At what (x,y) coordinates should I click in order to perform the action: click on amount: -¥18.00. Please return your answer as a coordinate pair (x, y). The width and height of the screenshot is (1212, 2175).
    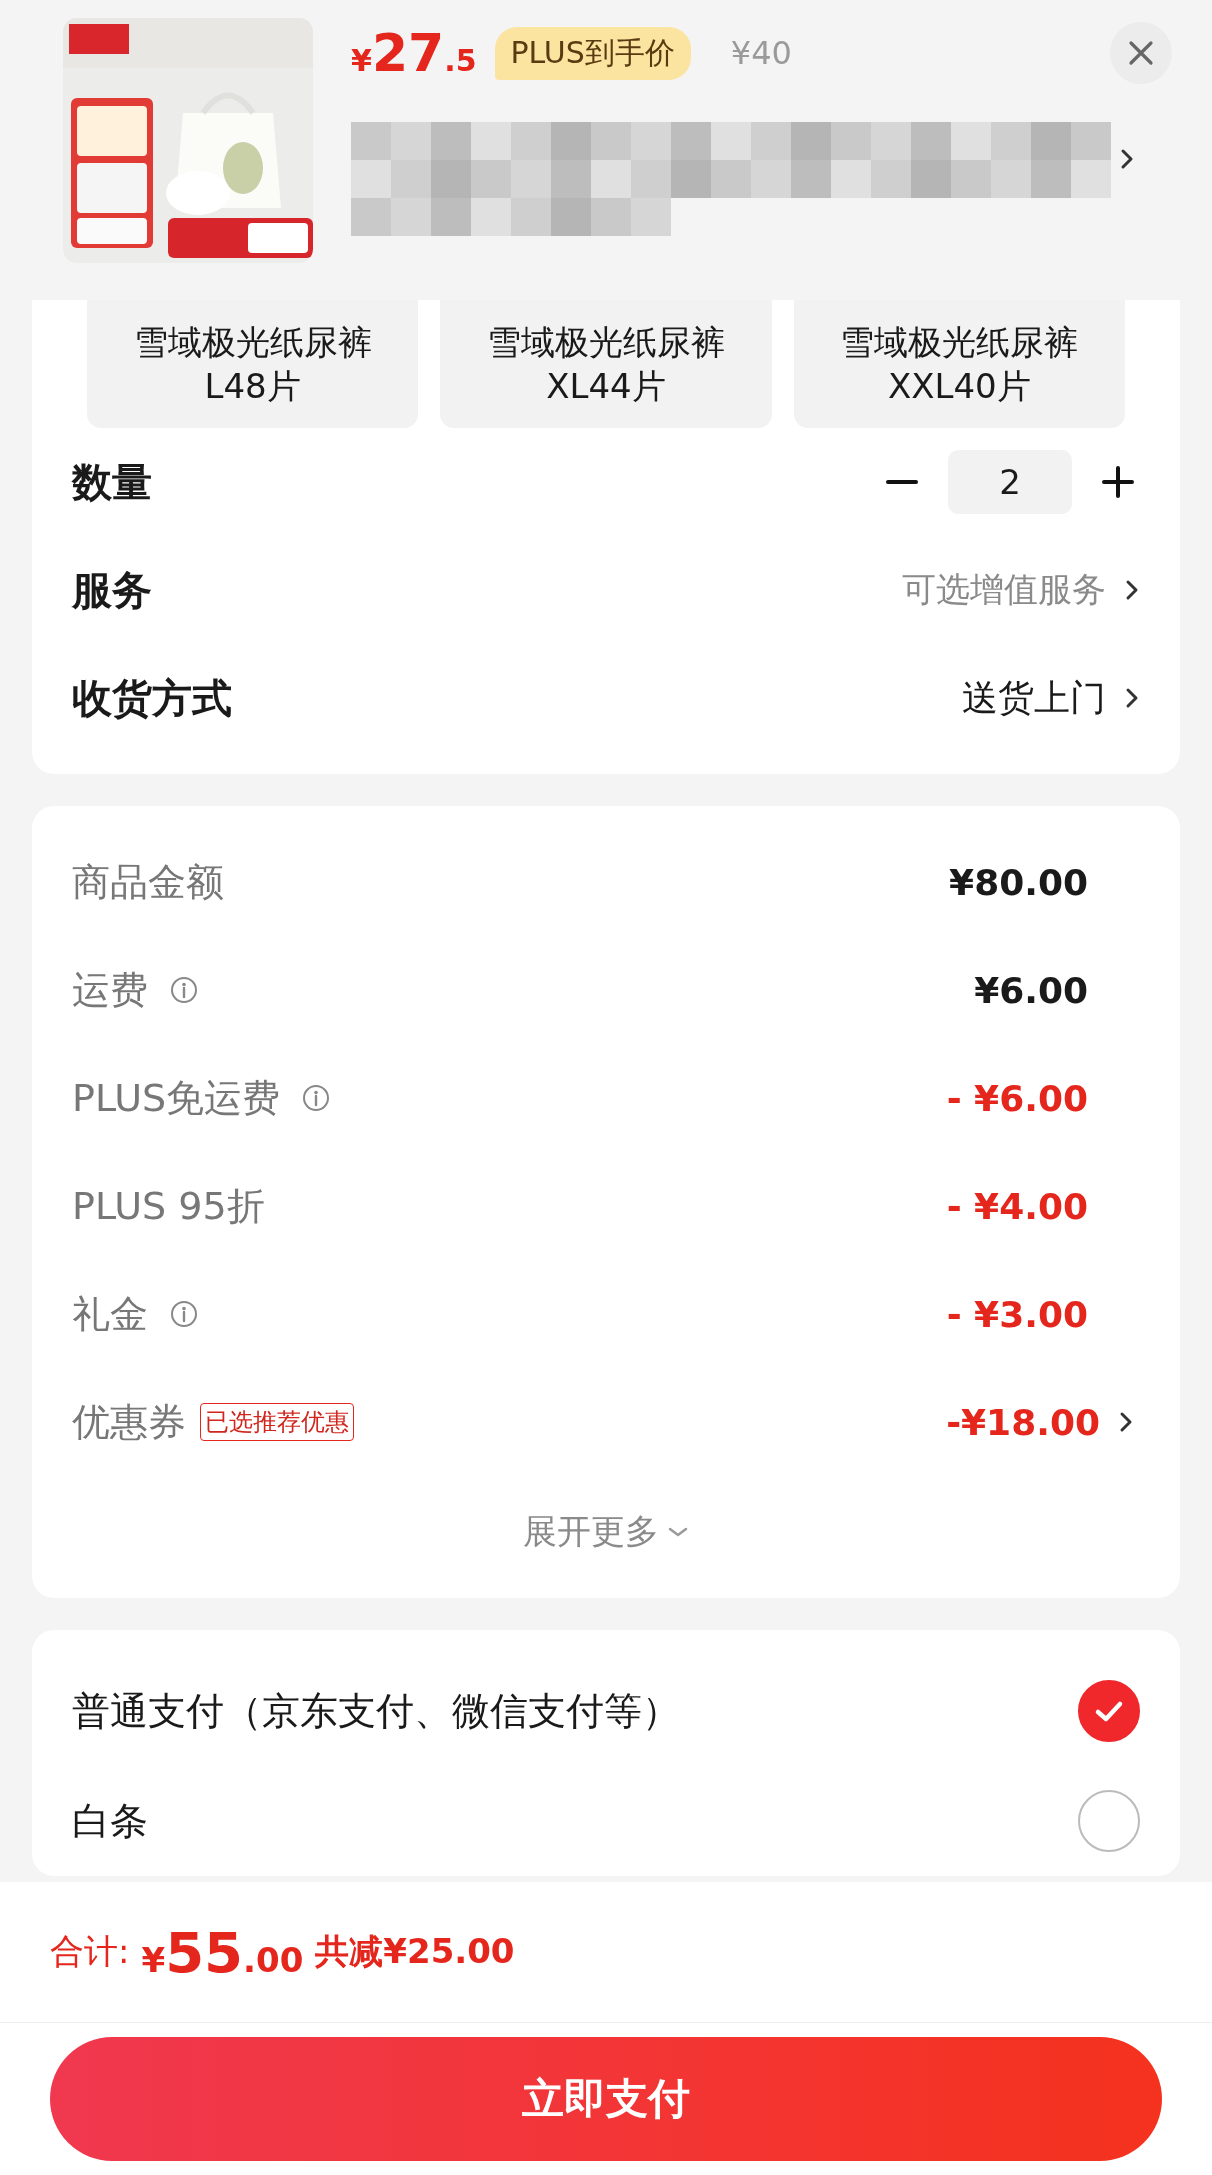
    Looking at the image, I should click on (1023, 1422).